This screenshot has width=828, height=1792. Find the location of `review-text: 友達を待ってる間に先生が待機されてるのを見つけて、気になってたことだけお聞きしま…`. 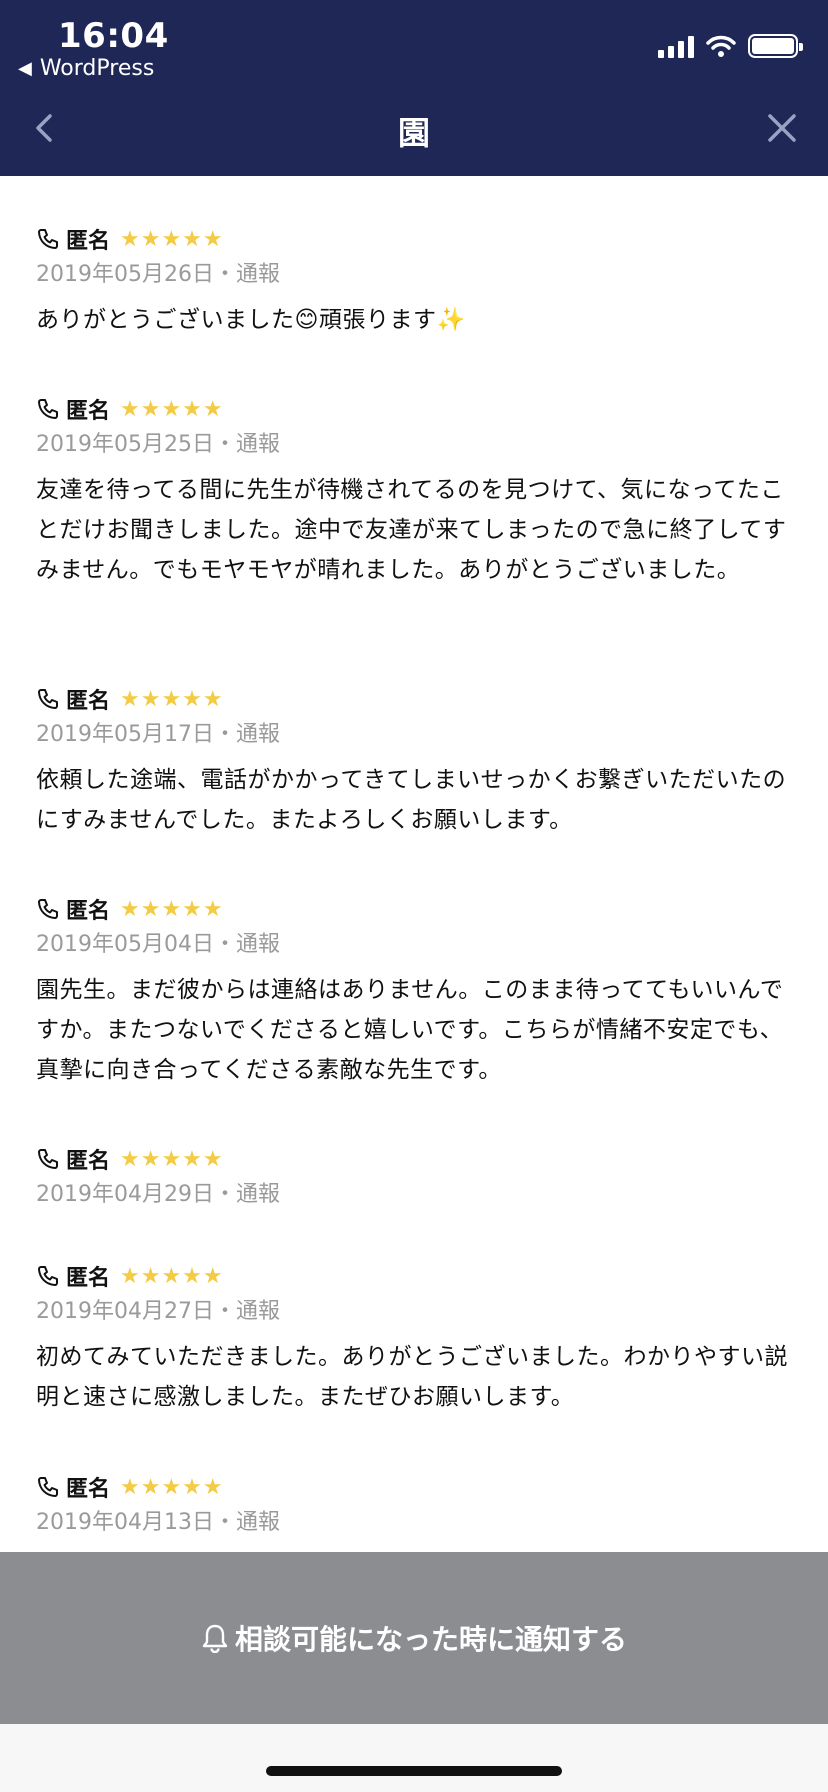

review-text: 友達を待ってる間に先生が待機されてるのを見つけて、気になってたことだけお聞きしま… is located at coordinates (411, 530).